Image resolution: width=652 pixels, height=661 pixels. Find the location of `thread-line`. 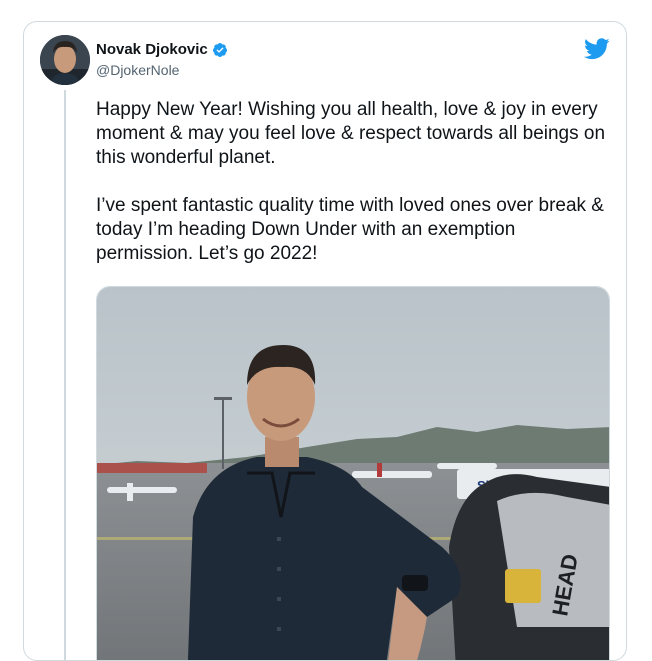

thread-line is located at coordinates (65, 375).